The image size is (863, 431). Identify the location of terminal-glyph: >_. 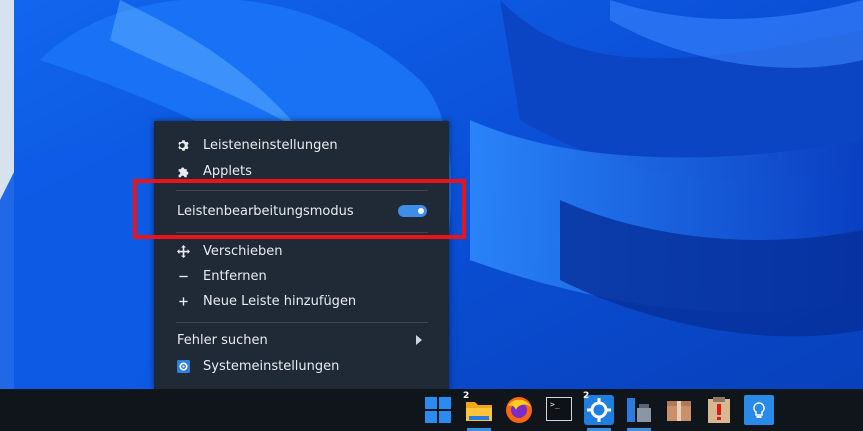
(555, 404).